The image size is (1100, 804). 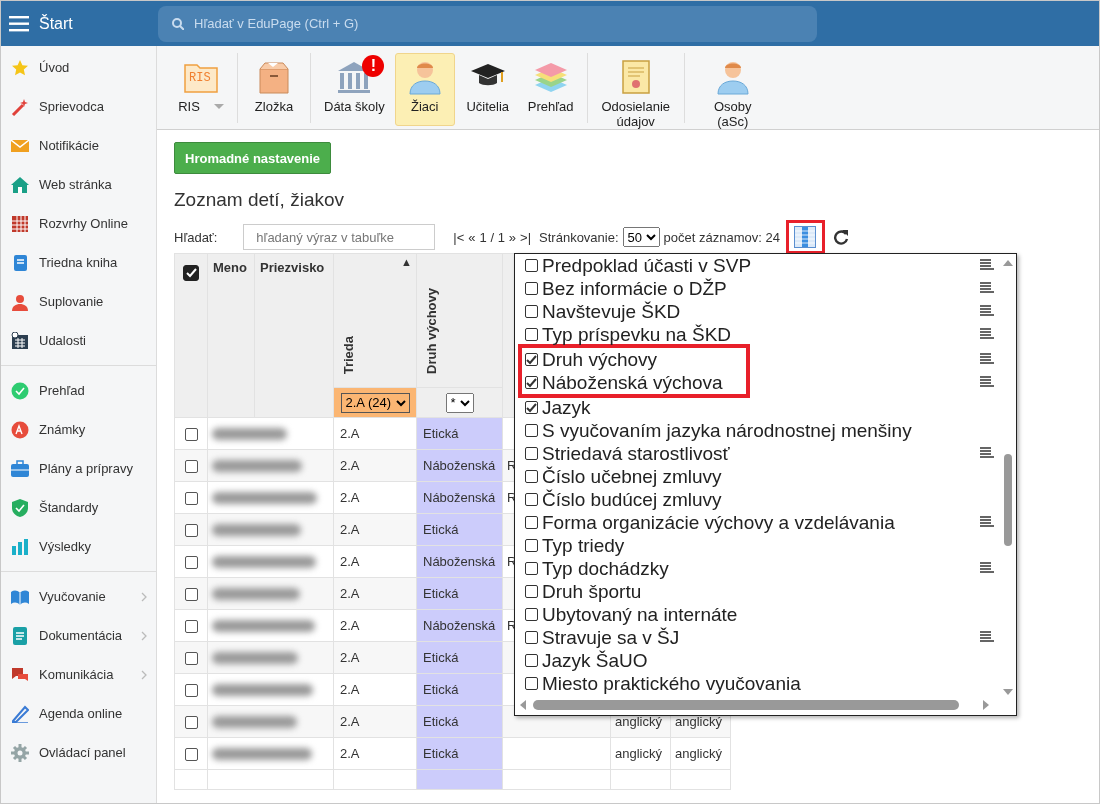 I want to click on menu-icon, so click(x=19, y=23).